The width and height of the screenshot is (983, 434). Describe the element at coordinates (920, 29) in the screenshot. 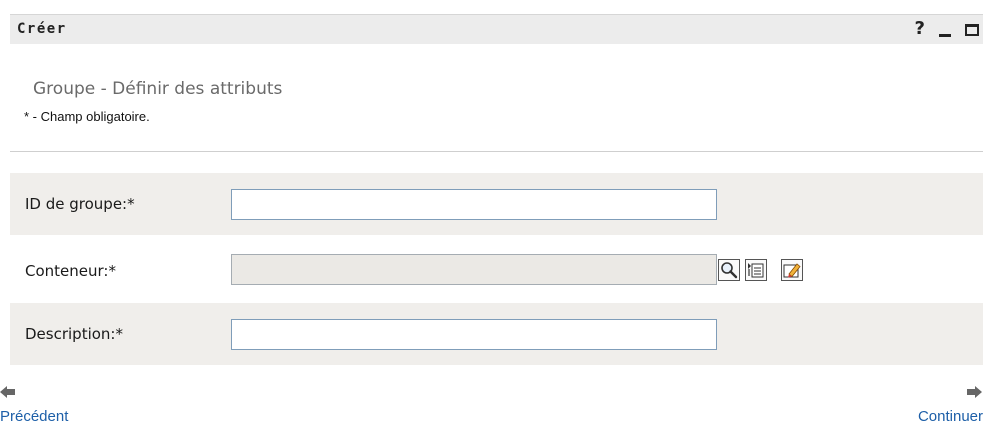

I see `help-button: ?` at that location.